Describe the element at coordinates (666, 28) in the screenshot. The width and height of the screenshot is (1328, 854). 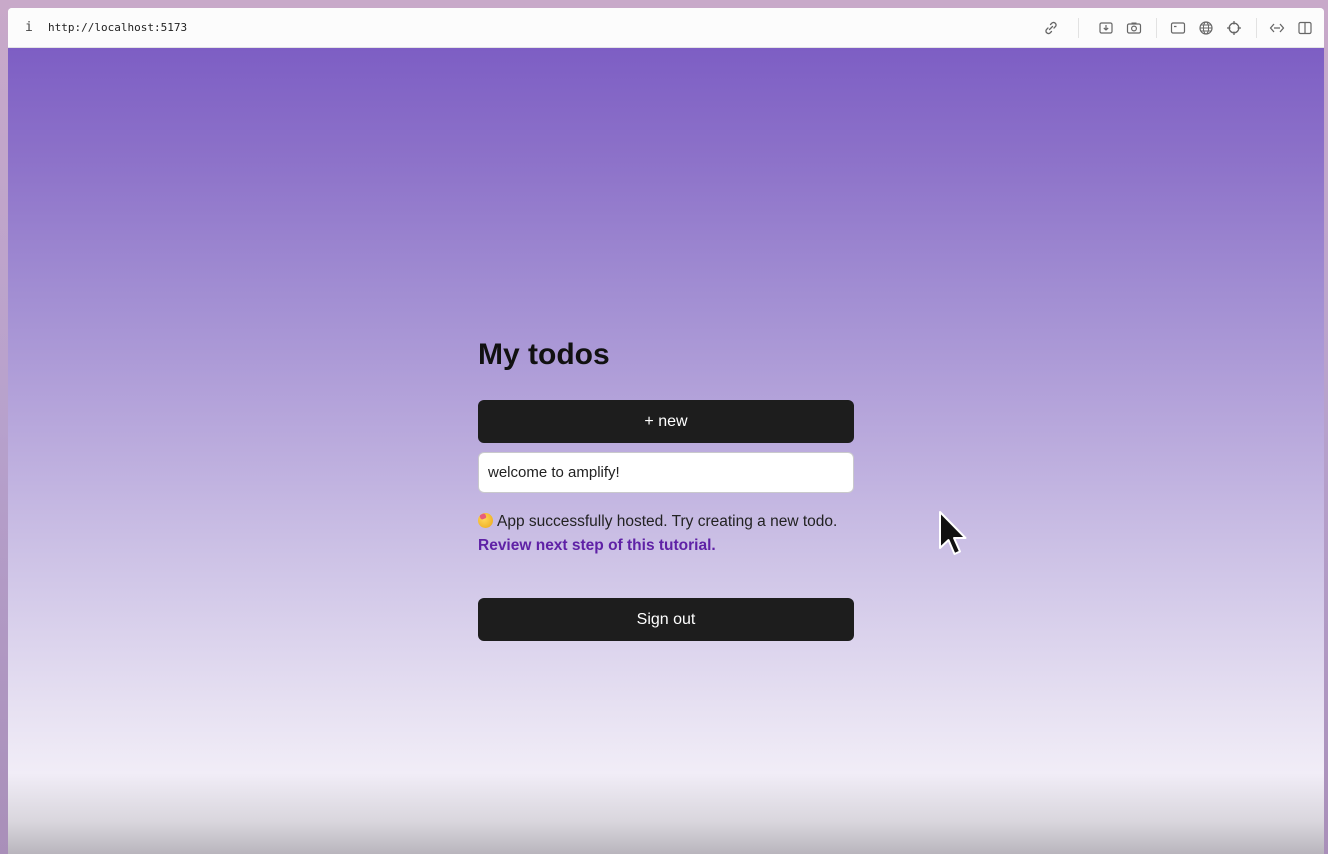
I see `browser-toolbar: i http://localhost:5173` at that location.